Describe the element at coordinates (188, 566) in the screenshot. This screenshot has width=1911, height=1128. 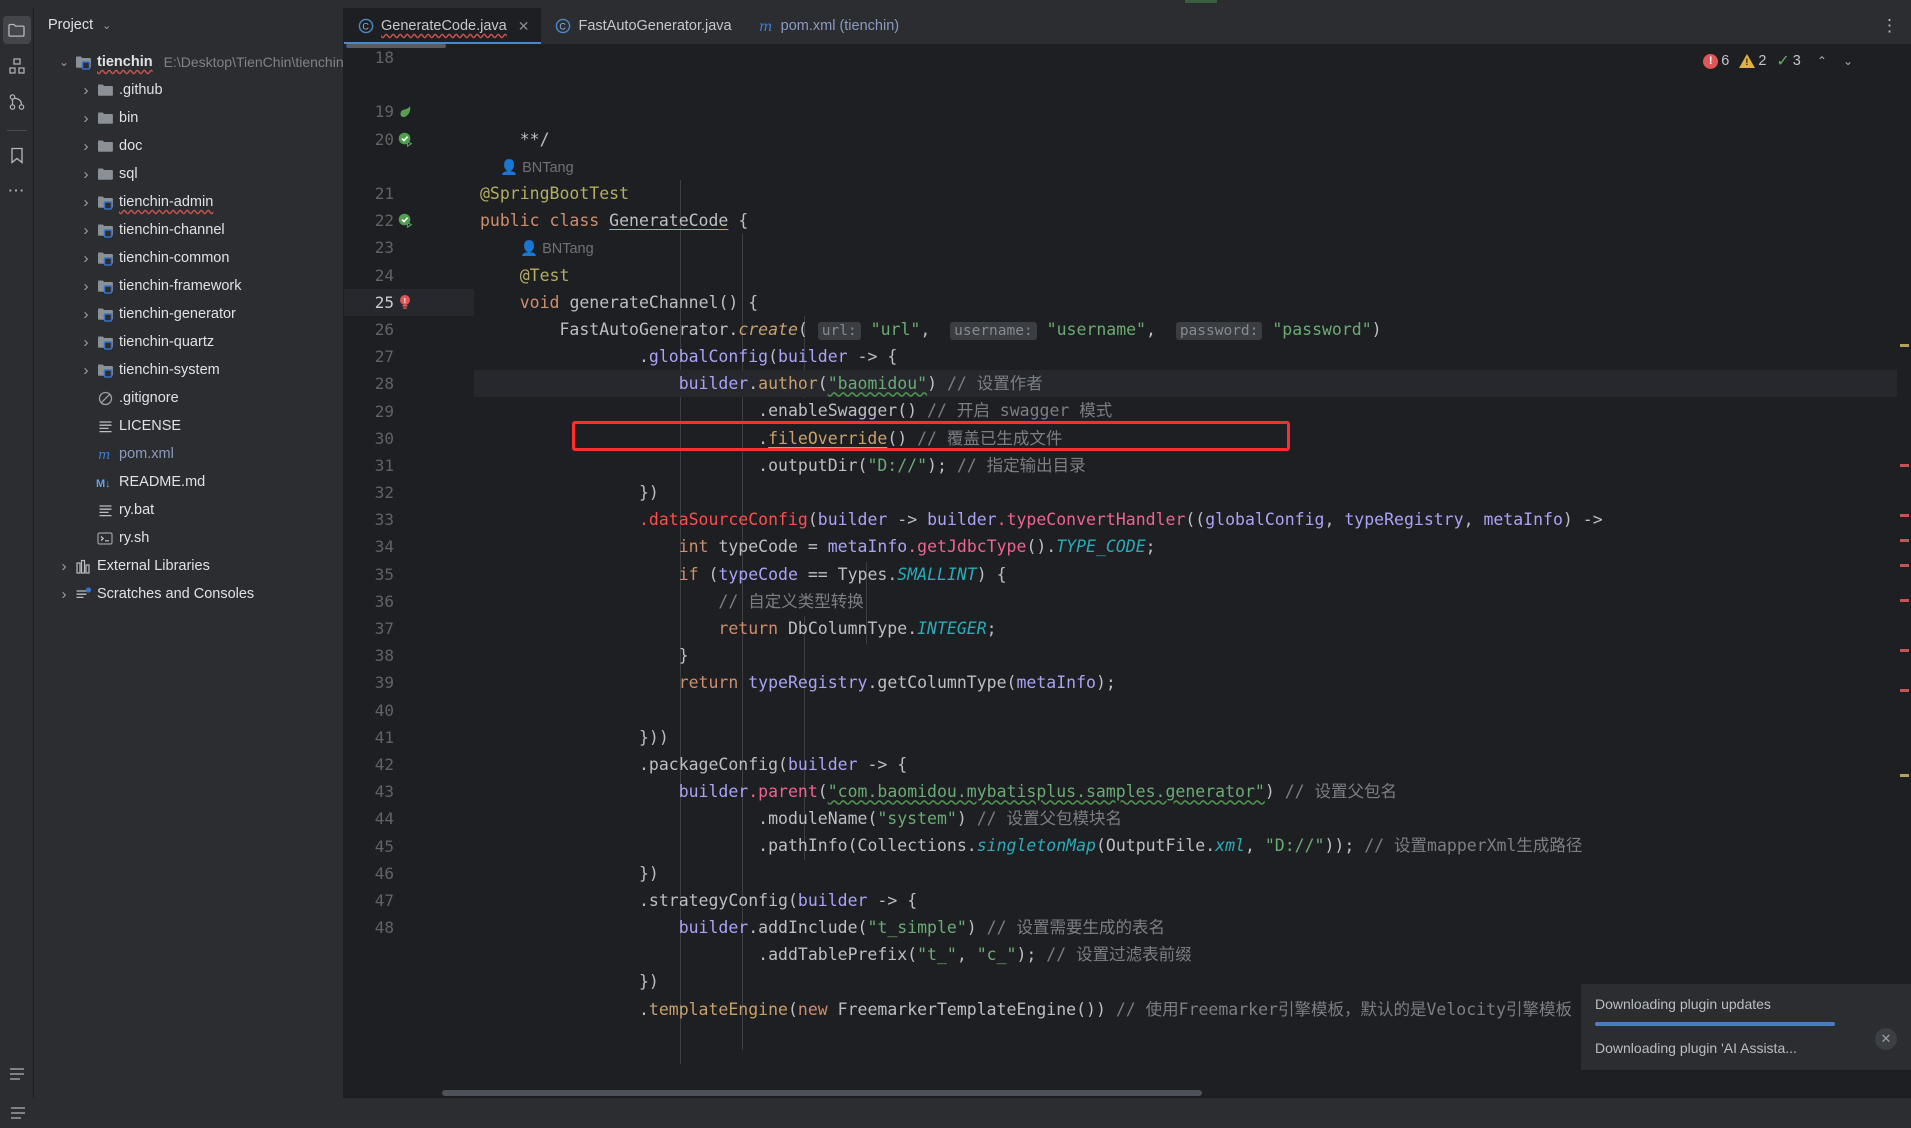
I see `tree-item: › External Libraries` at that location.